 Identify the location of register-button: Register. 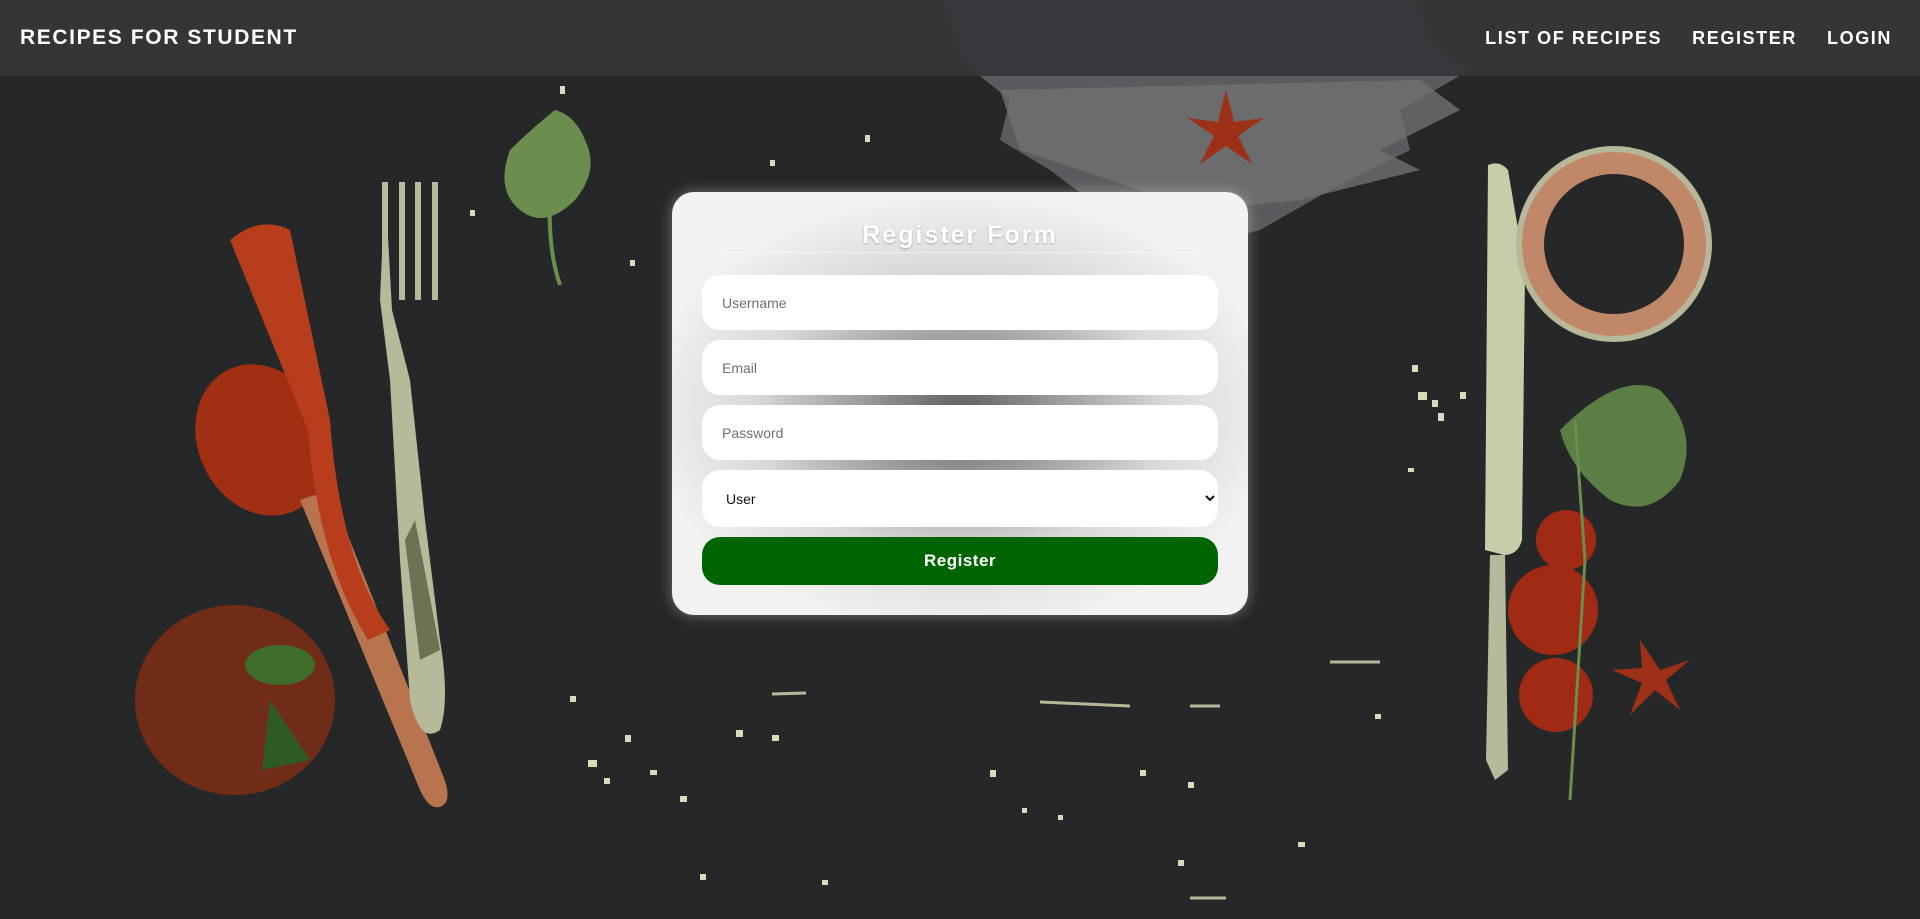
(960, 561).